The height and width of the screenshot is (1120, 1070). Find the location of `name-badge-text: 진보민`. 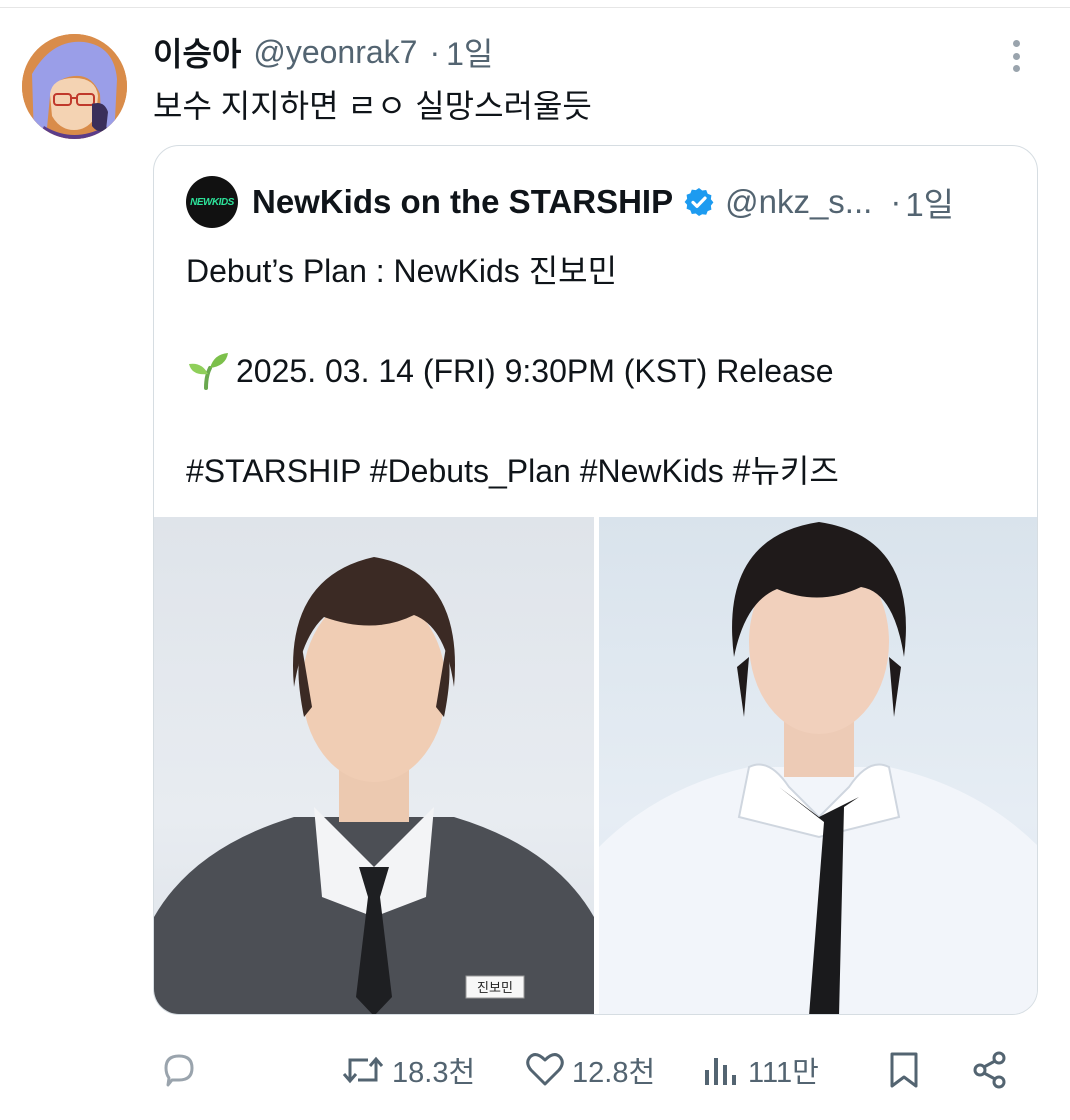

name-badge-text: 진보민 is located at coordinates (495, 988).